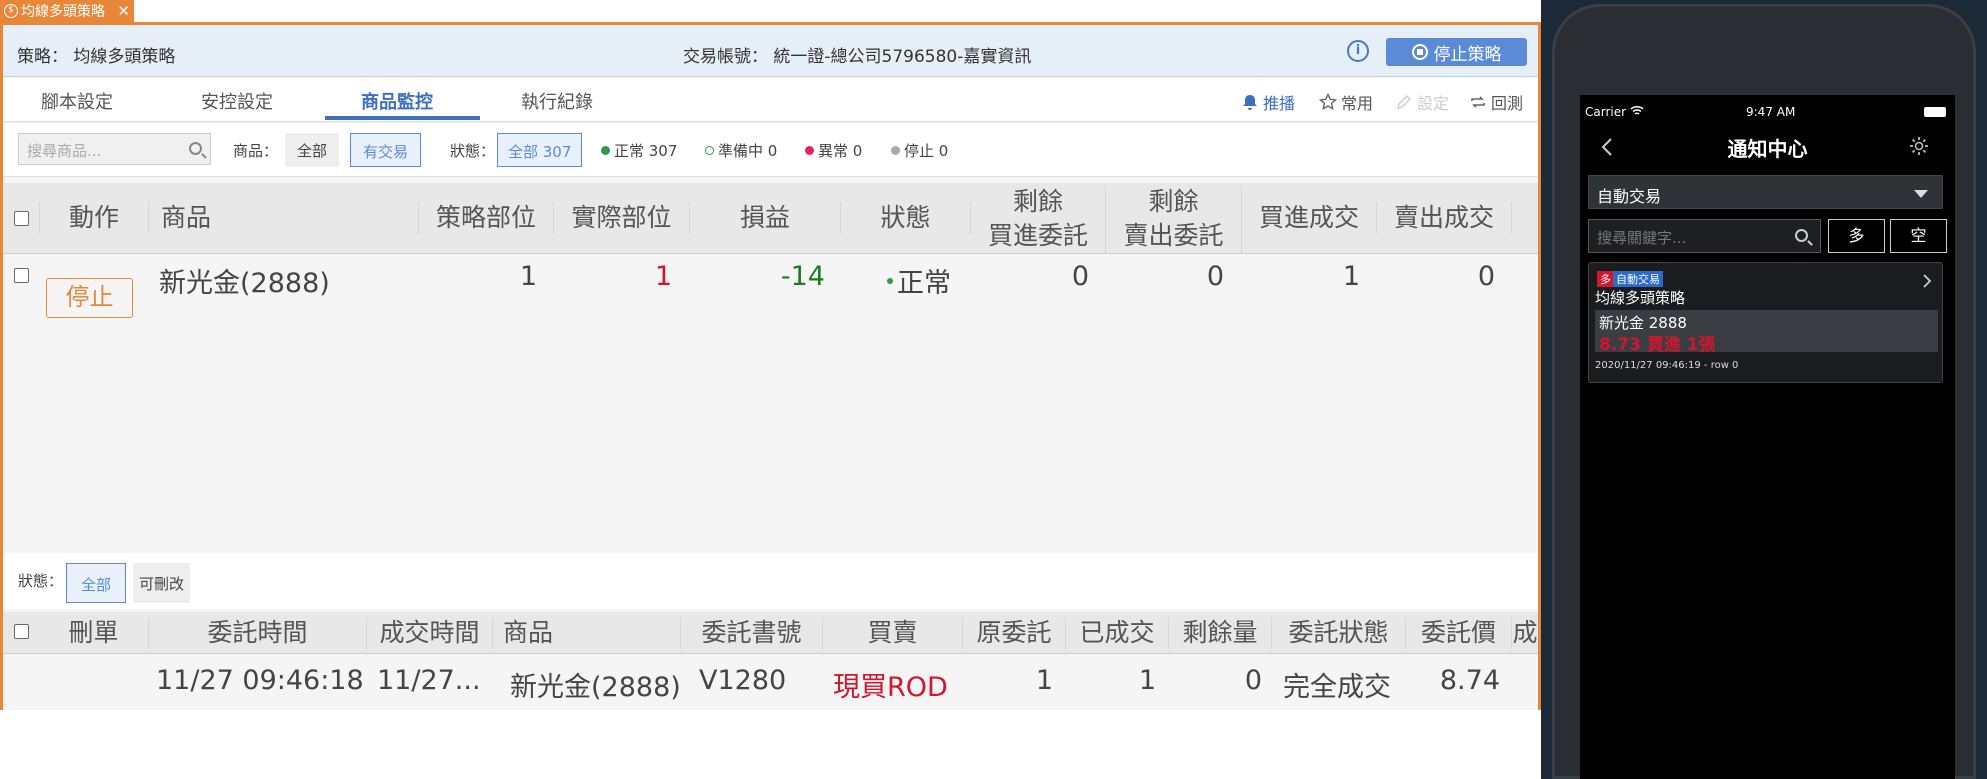  What do you see at coordinates (1279, 103) in the screenshot?
I see `broadcast-label: 推播` at bounding box center [1279, 103].